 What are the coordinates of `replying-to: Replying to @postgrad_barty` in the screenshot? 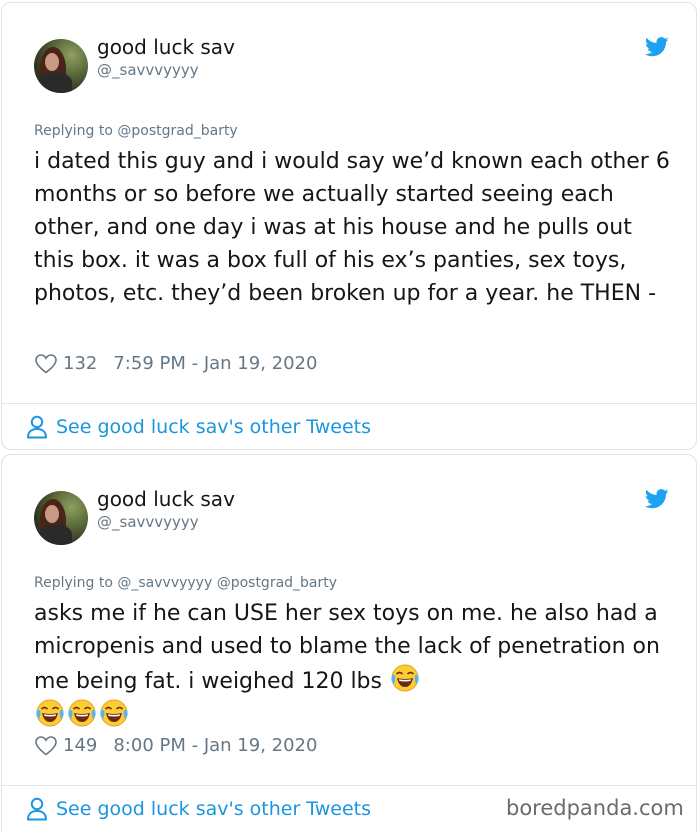 It's located at (136, 131).